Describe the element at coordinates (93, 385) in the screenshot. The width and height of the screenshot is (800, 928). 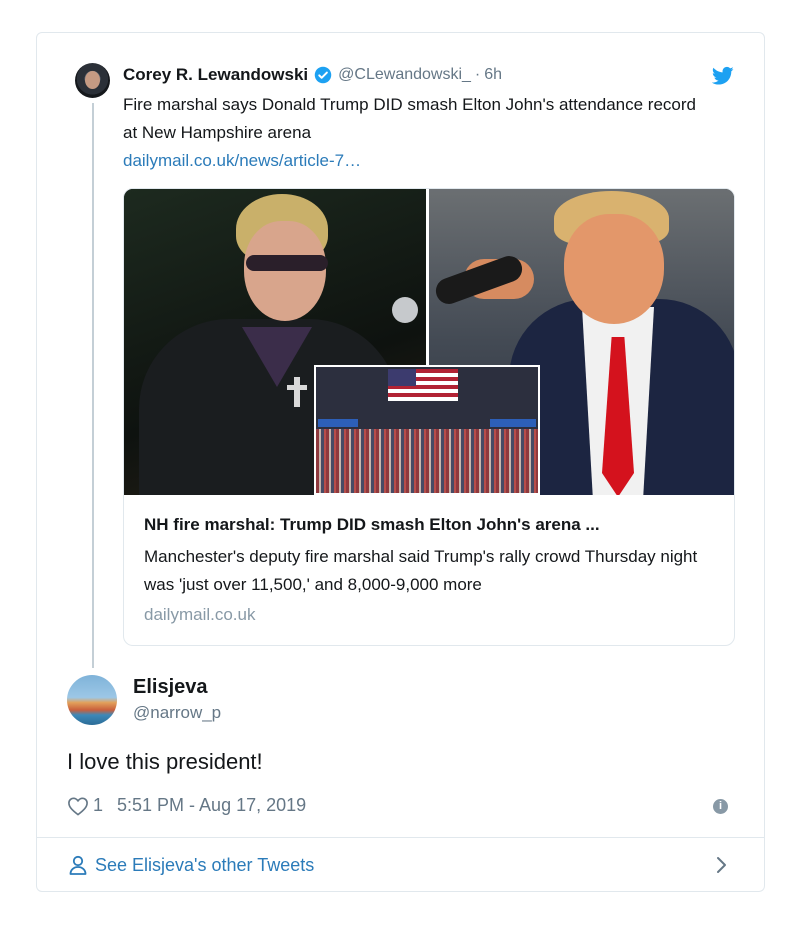
I see `thread-connector-line` at that location.